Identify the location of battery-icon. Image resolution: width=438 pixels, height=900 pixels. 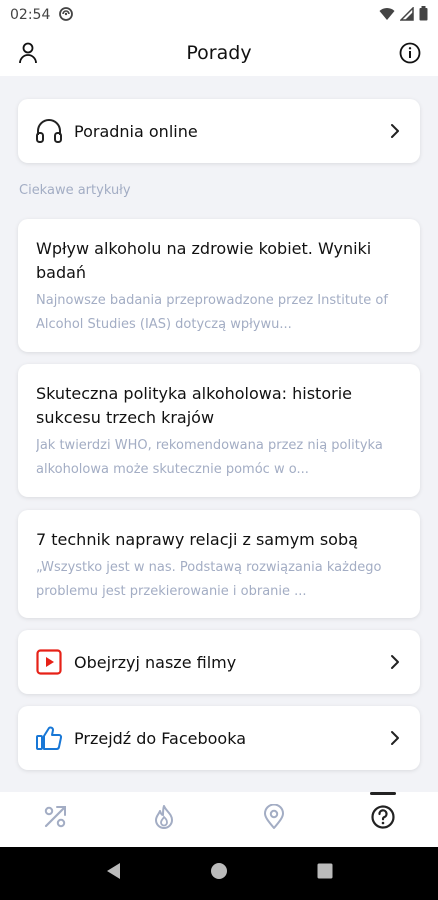
(423, 15).